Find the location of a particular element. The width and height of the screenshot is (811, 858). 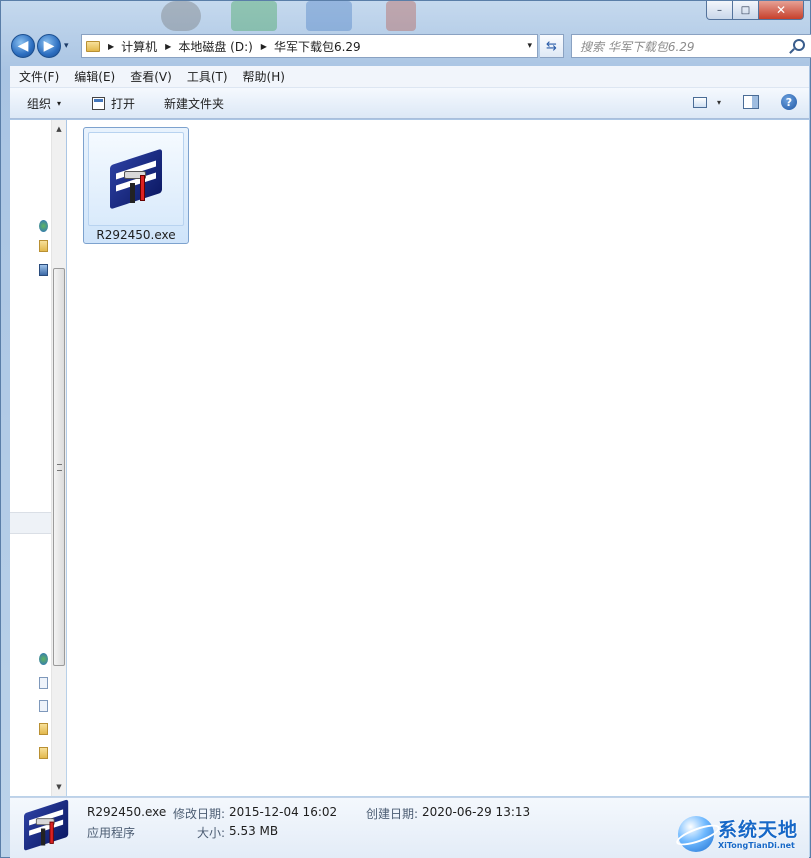

menu-view: 查看(V) is located at coordinates (151, 76).